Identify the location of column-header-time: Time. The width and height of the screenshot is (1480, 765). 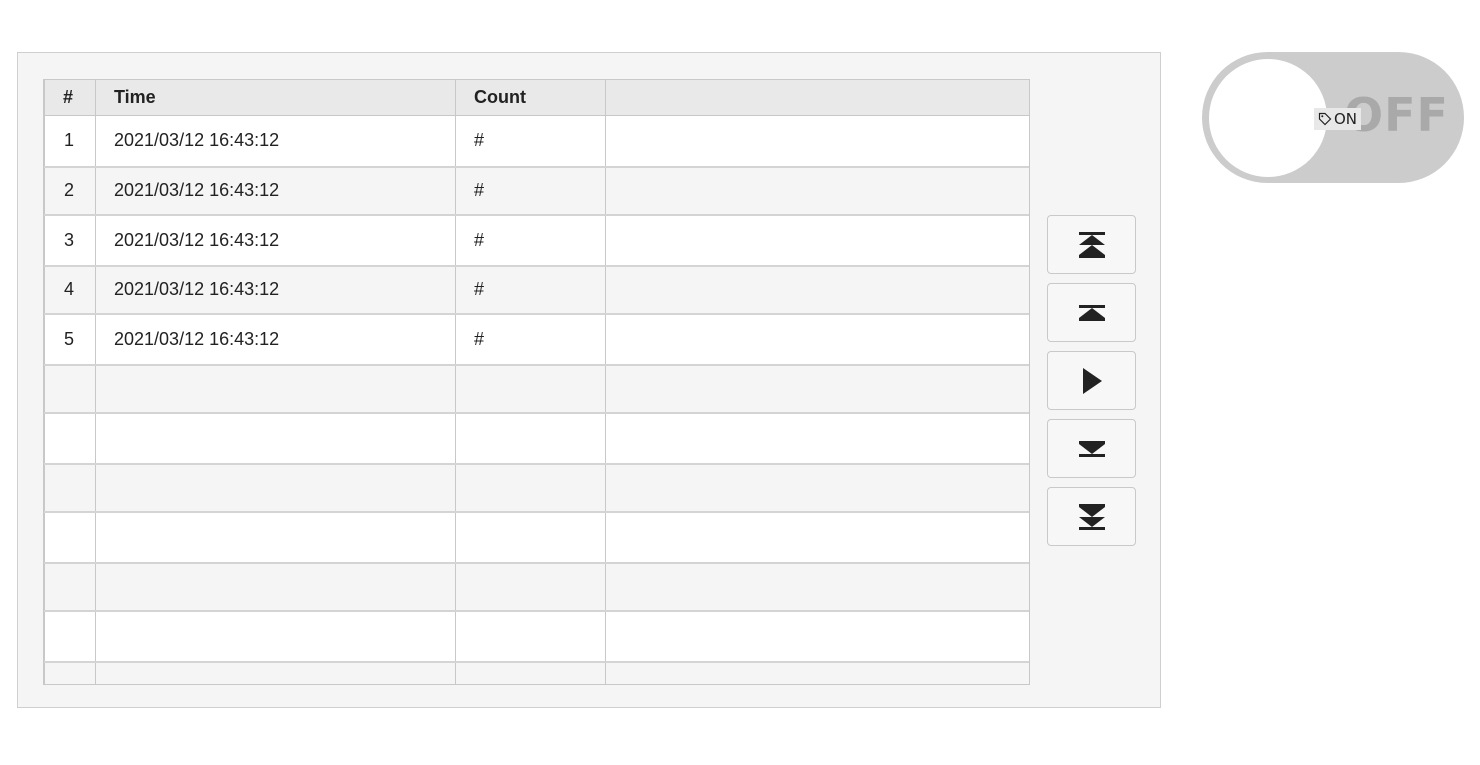
(275, 97).